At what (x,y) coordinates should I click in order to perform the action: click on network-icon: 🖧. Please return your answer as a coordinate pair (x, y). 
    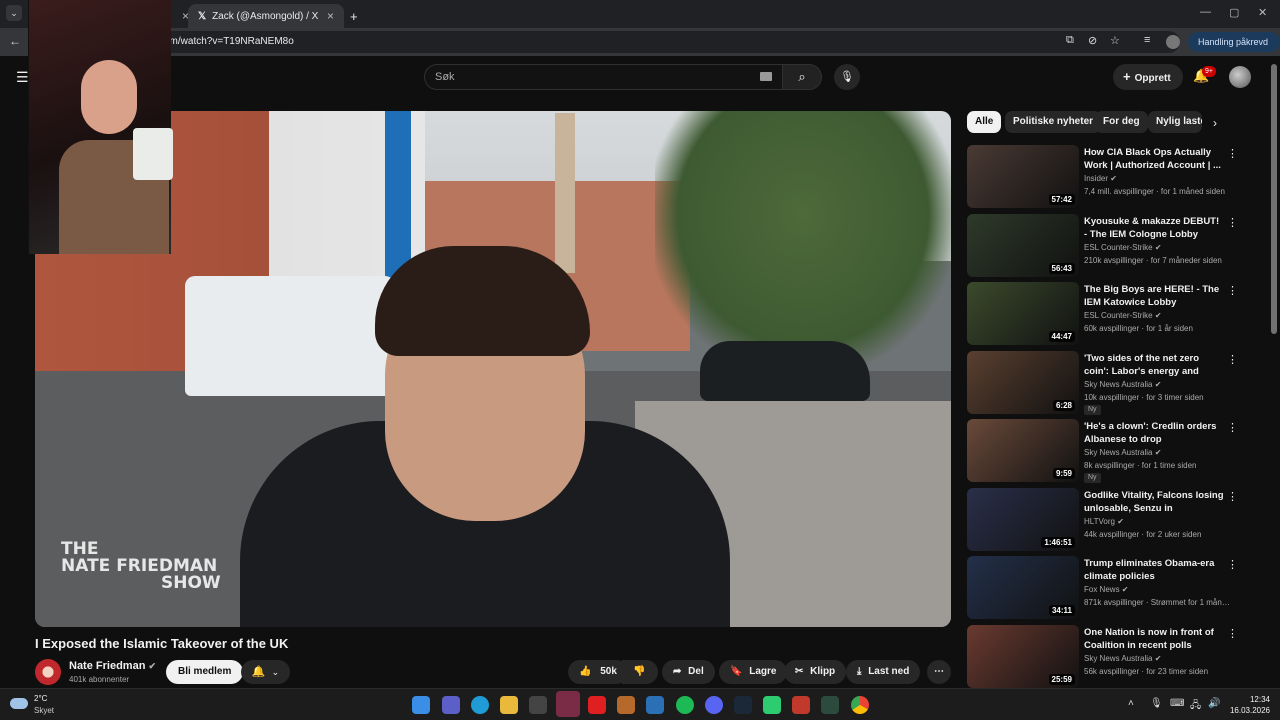
    Looking at the image, I should click on (1195, 706).